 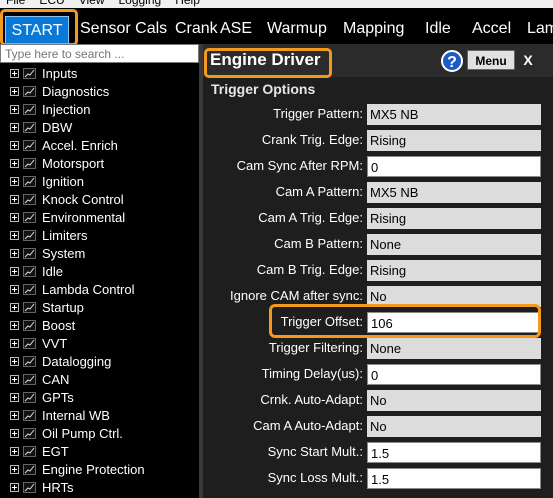 What do you see at coordinates (99, 91) in the screenshot?
I see `tree-item: Diagnostics` at bounding box center [99, 91].